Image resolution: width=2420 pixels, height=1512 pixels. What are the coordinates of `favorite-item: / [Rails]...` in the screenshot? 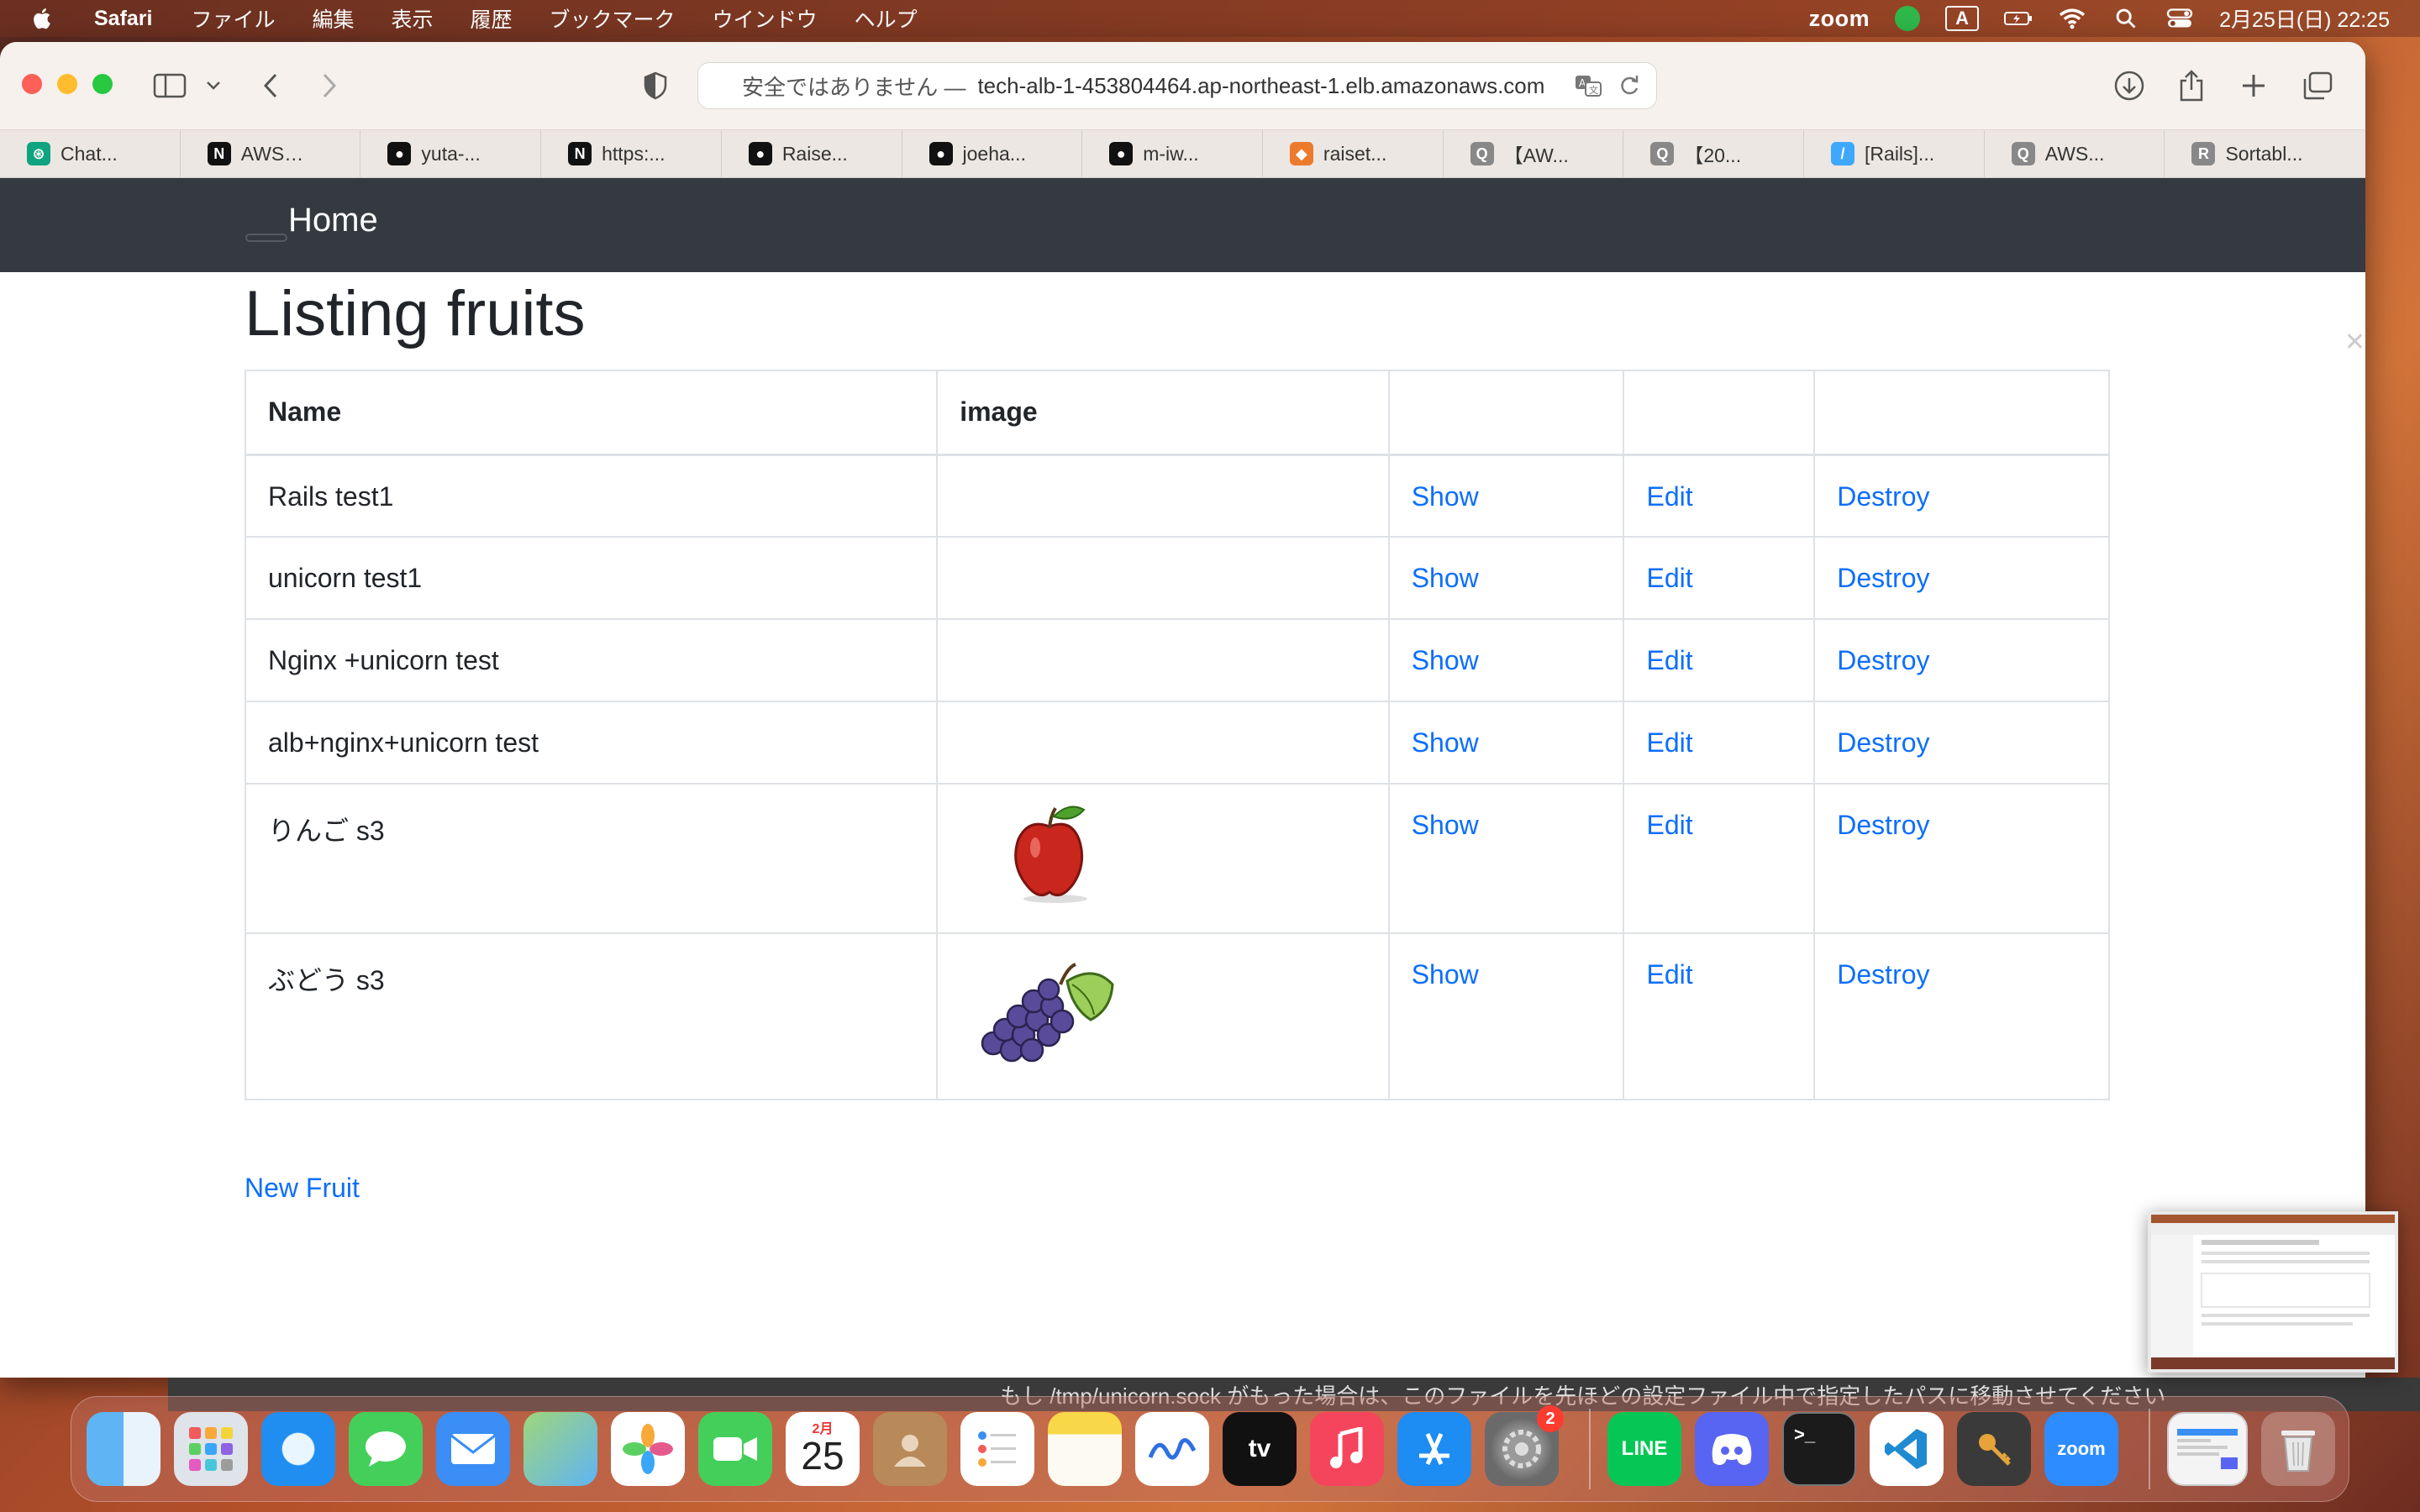 It's located at (1894, 153).